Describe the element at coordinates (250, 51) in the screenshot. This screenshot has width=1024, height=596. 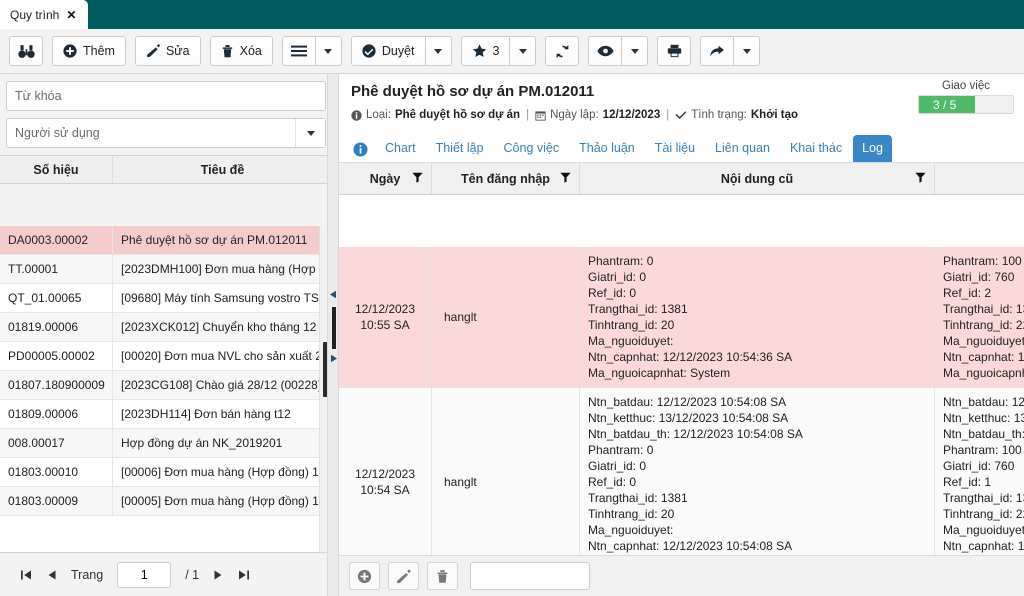
I see `delete-button-label: Xóa` at that location.